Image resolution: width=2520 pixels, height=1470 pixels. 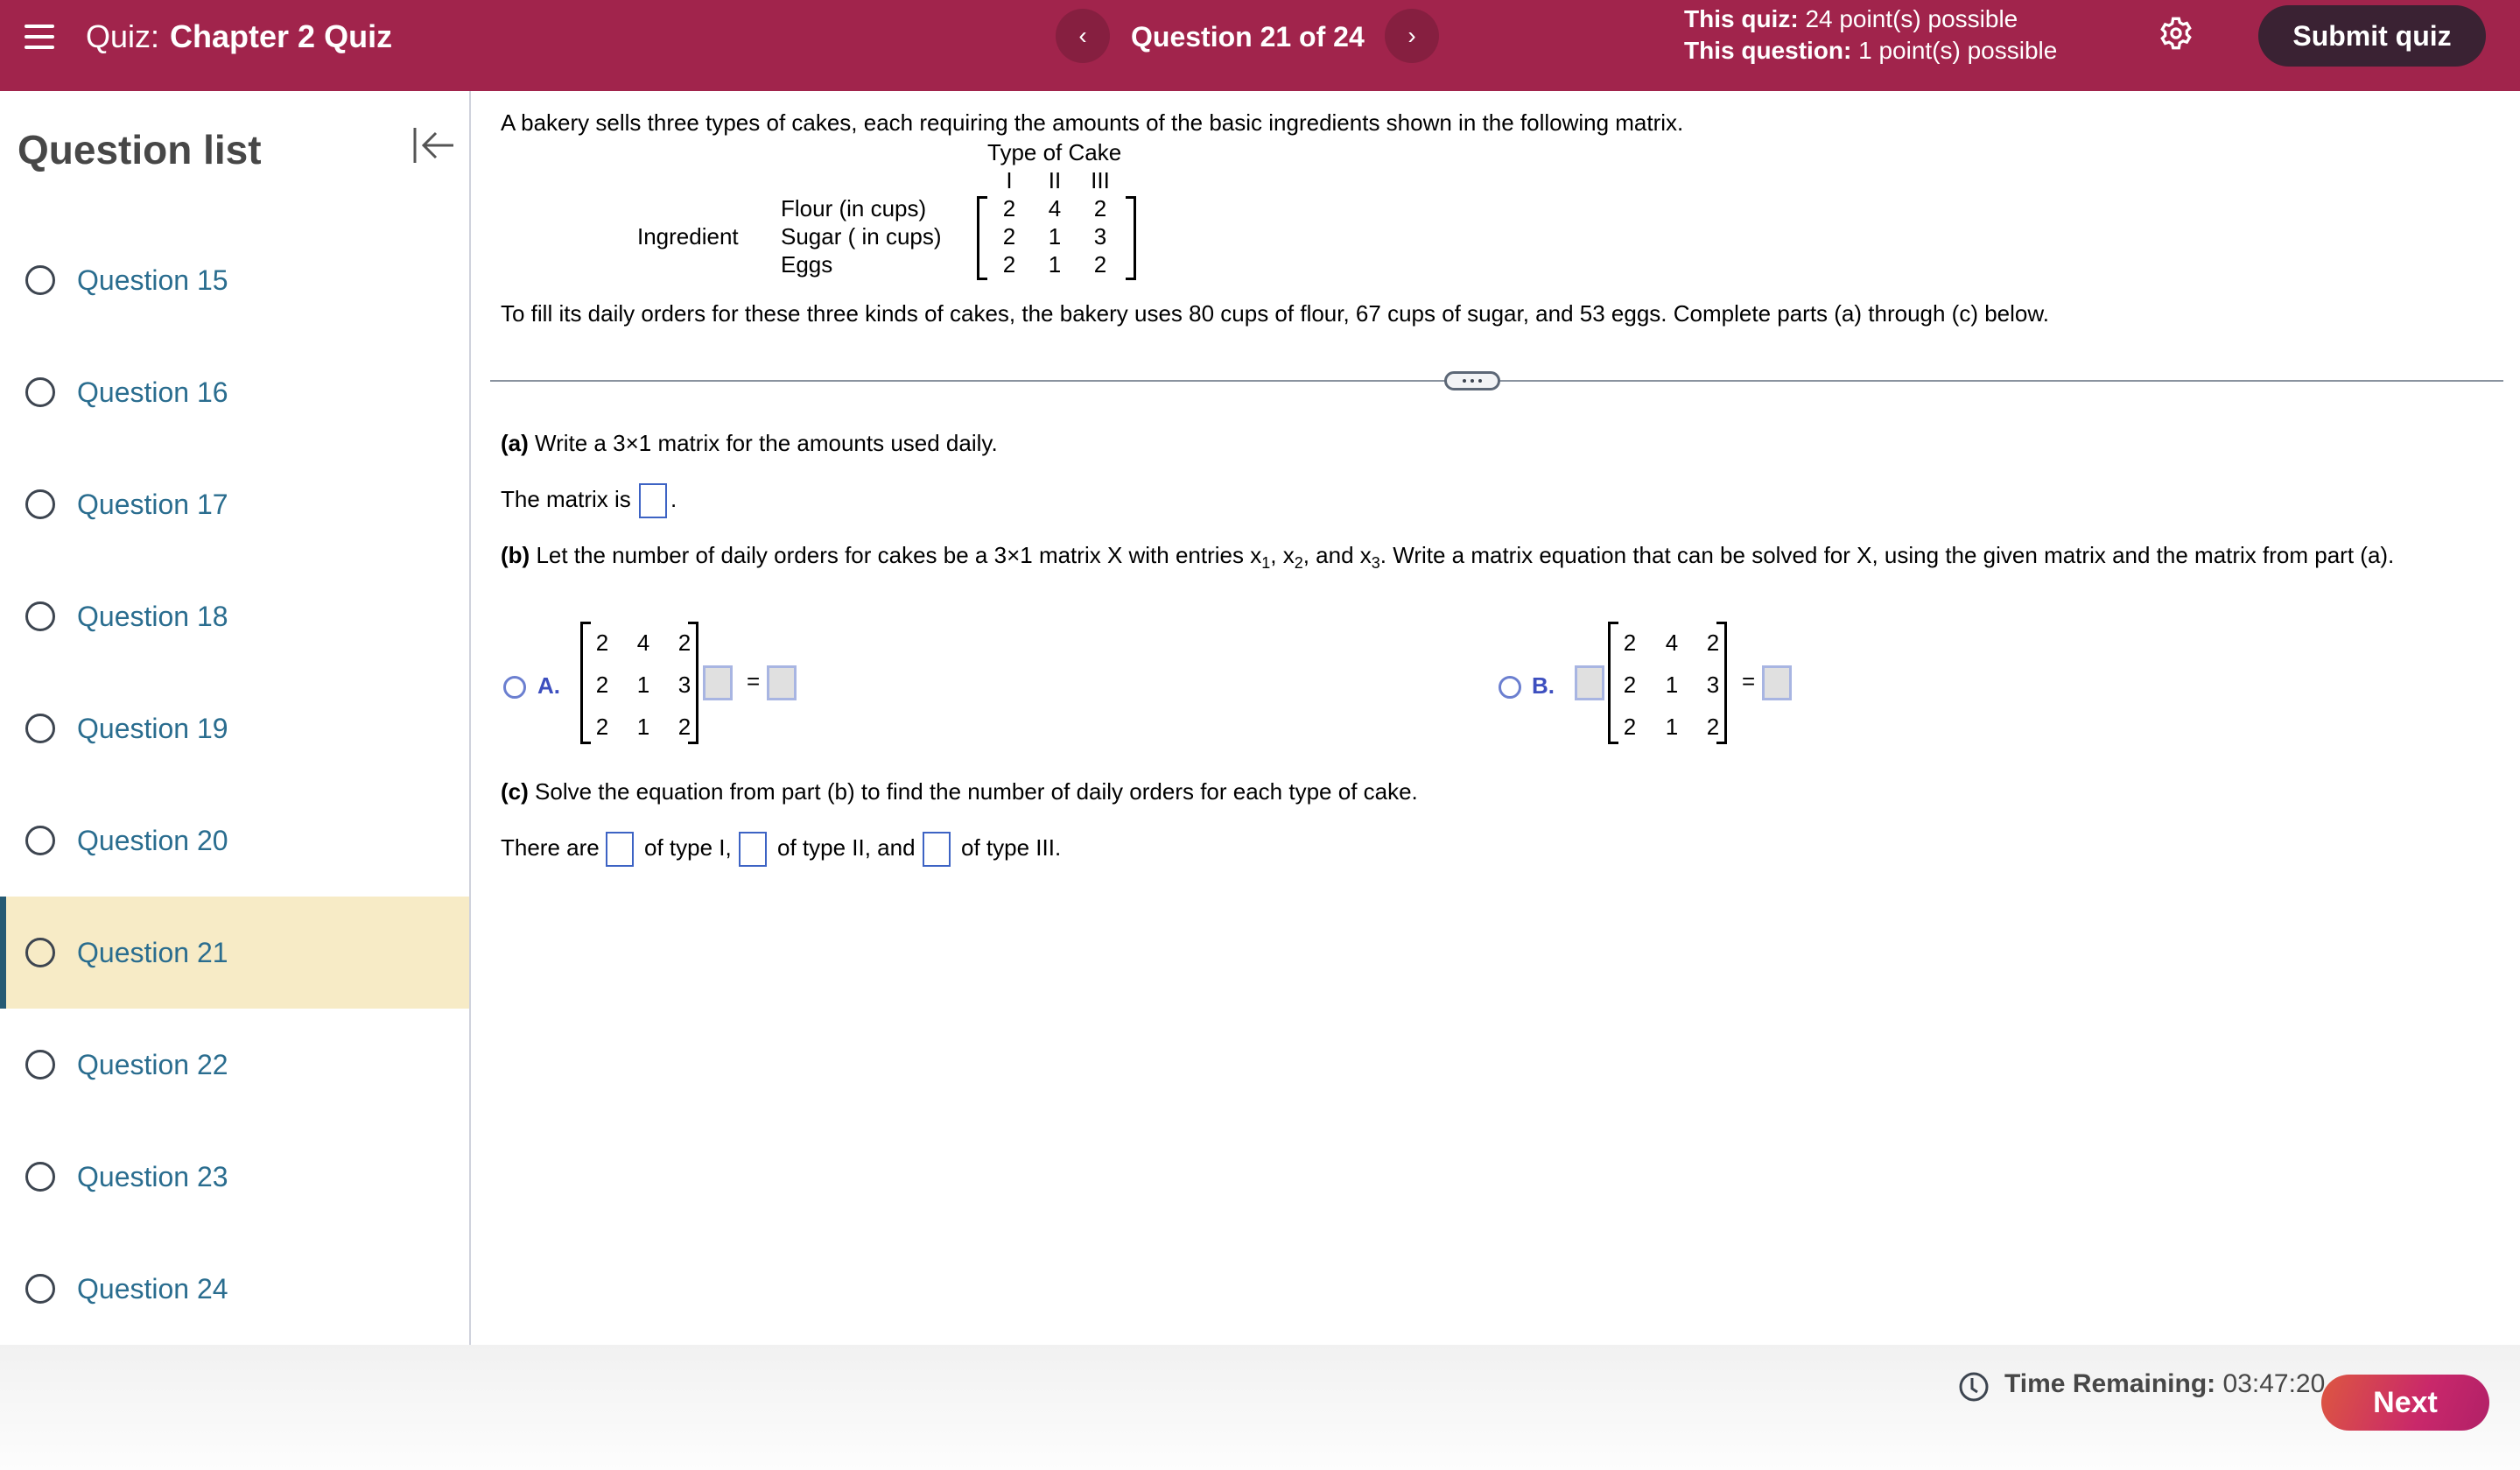 I want to click on sidebar-item-question-21: Question 21, so click(x=234, y=953).